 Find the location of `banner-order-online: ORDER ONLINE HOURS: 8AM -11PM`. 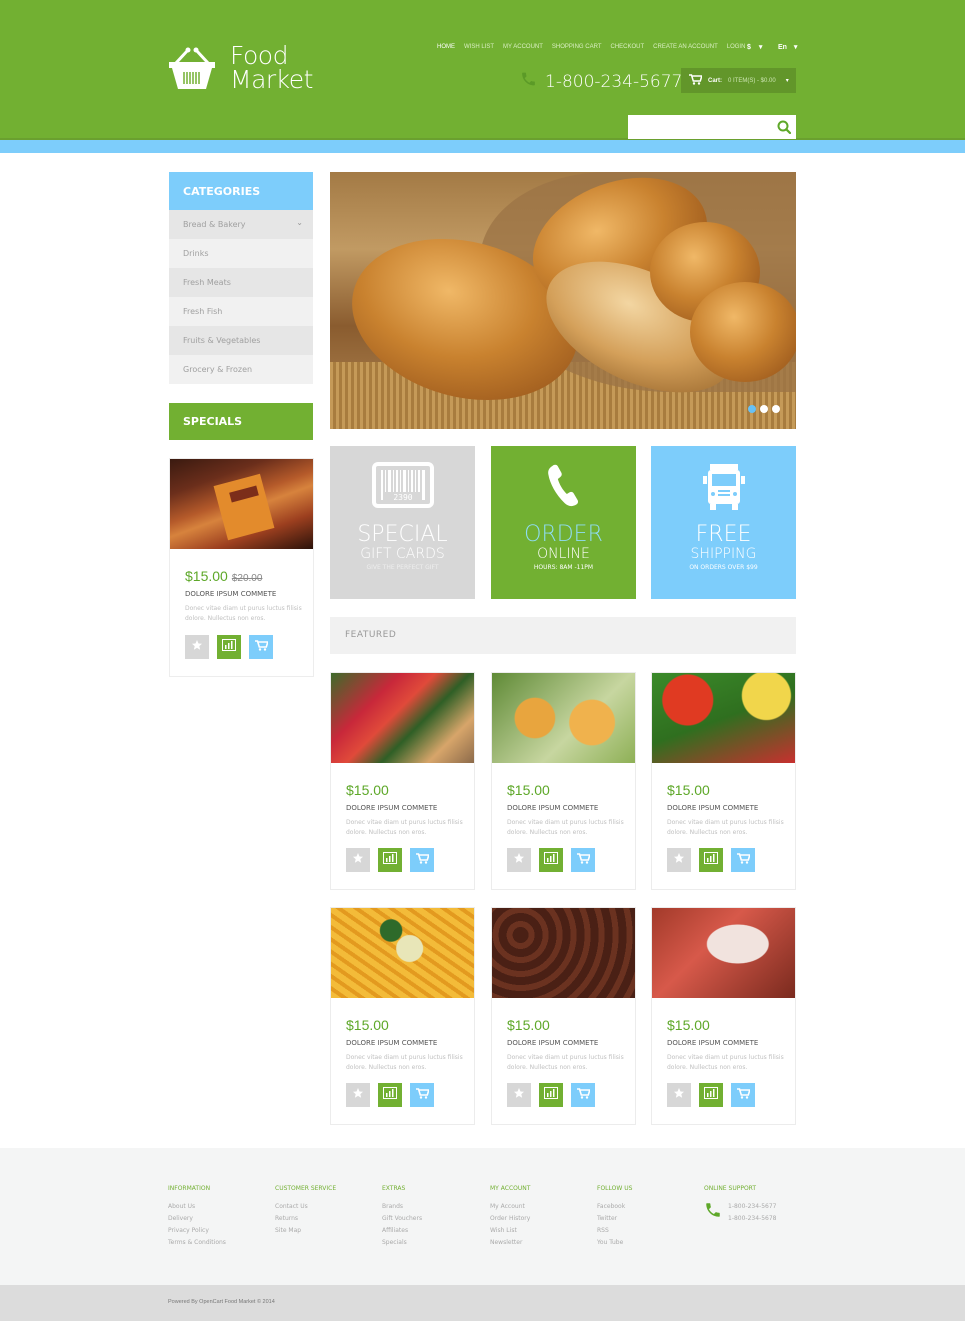

banner-order-online: ORDER ONLINE HOURS: 8AM -11PM is located at coordinates (563, 522).